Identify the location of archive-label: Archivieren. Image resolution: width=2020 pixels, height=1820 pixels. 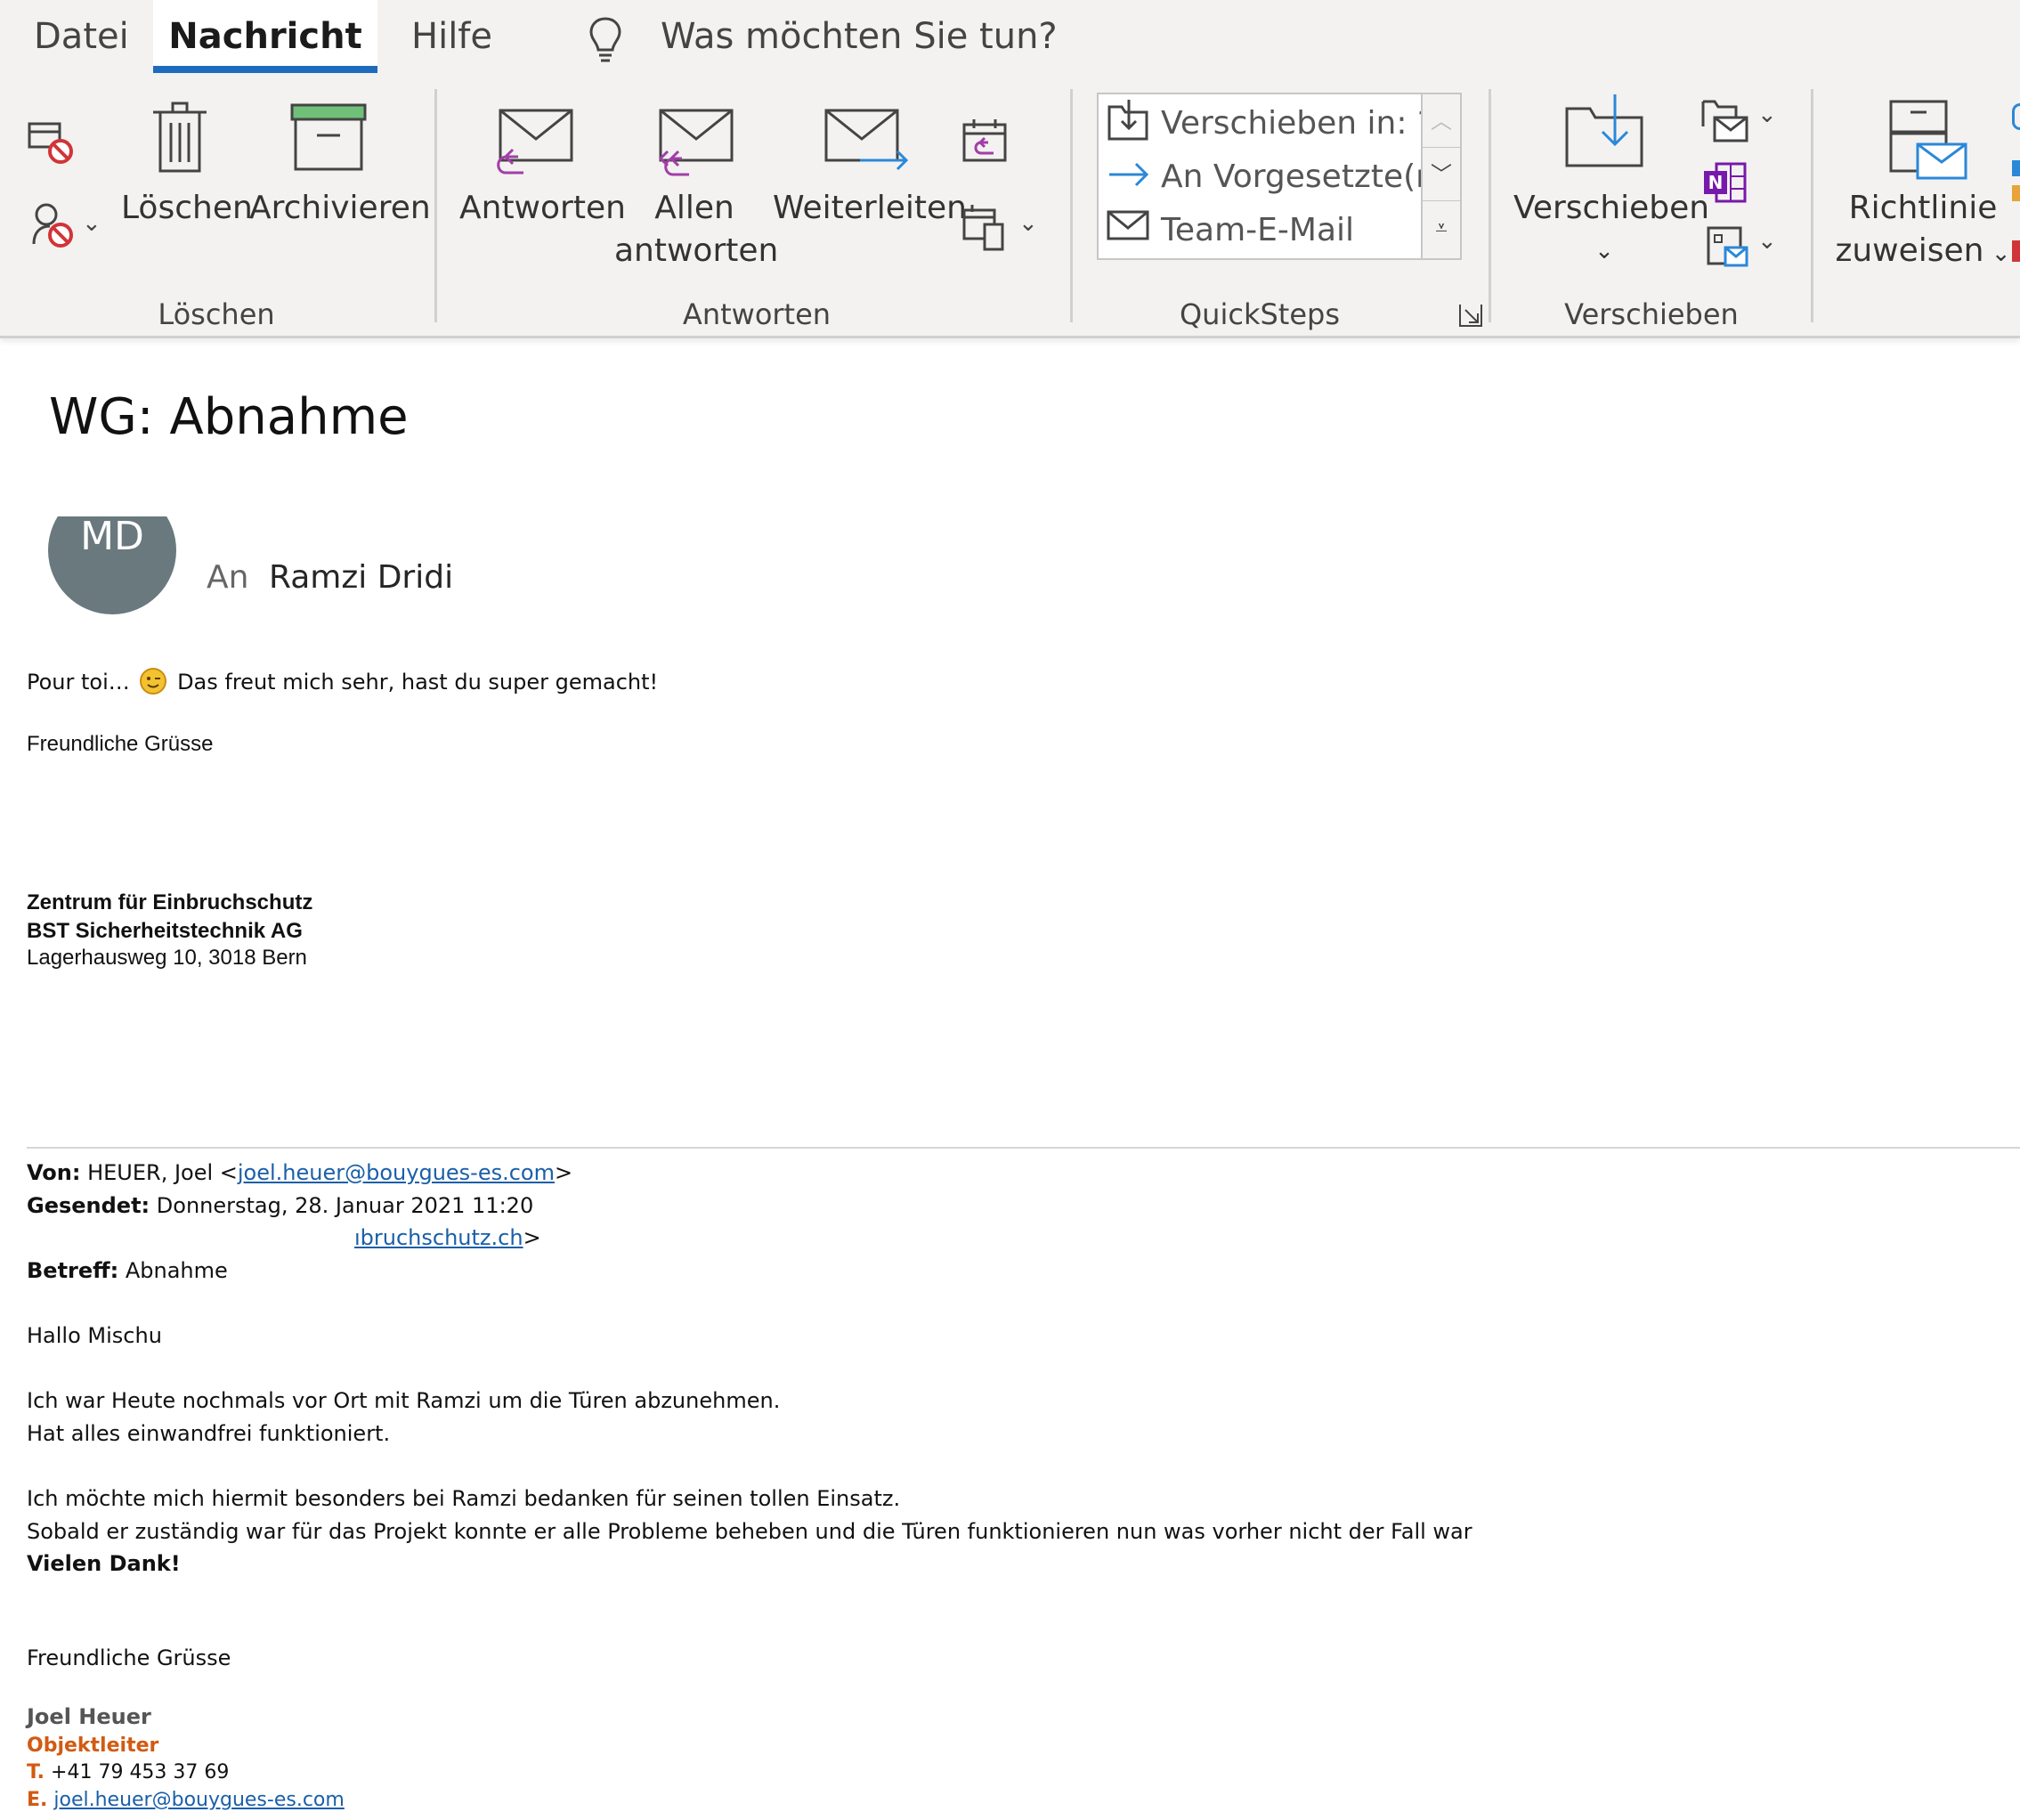
(340, 208).